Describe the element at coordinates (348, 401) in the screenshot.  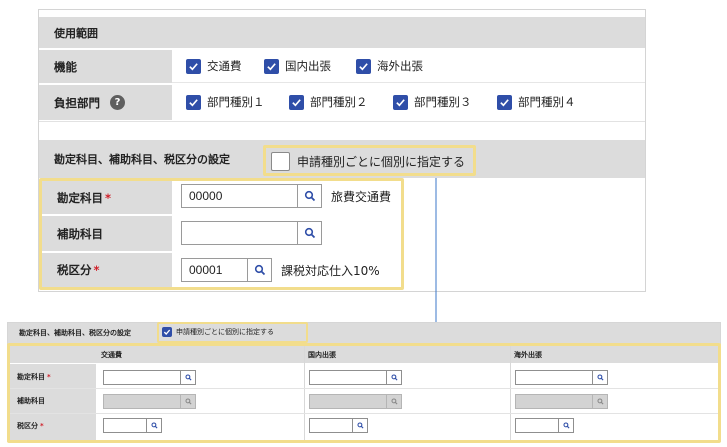
I see `domestic-sub-account-input` at that location.